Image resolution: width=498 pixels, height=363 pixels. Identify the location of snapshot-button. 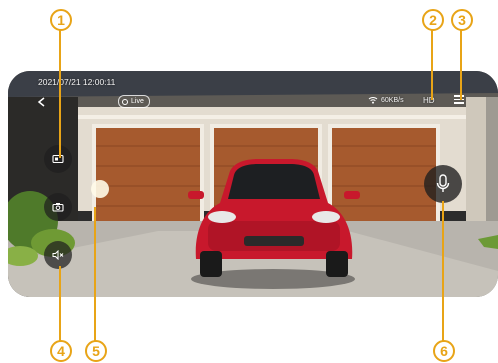
(58, 207).